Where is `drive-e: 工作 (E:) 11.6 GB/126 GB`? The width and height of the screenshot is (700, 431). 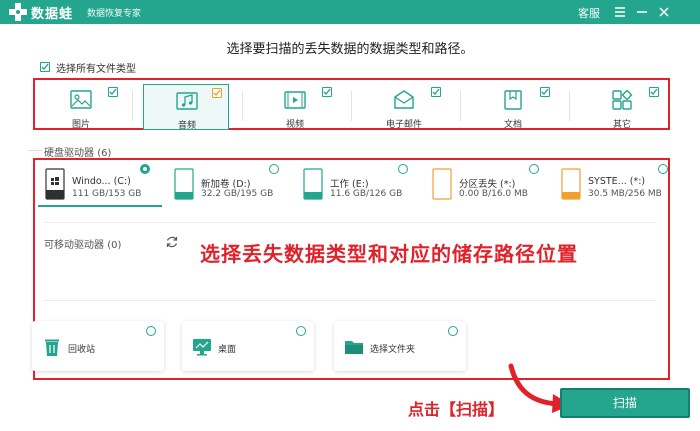 drive-e: 工作 (E:) 11.6 GB/126 GB is located at coordinates (358, 185).